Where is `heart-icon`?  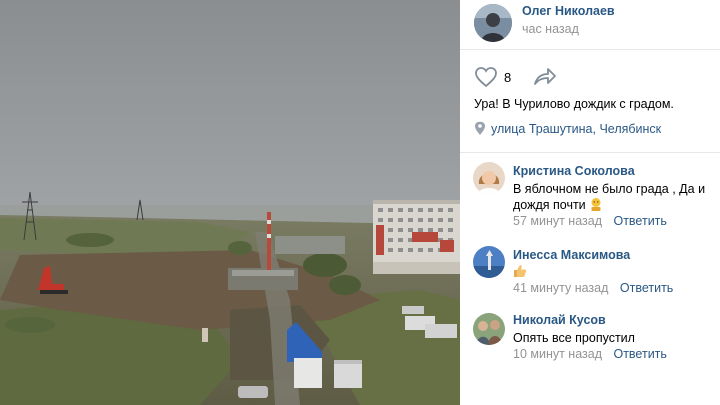
heart-icon is located at coordinates (486, 77).